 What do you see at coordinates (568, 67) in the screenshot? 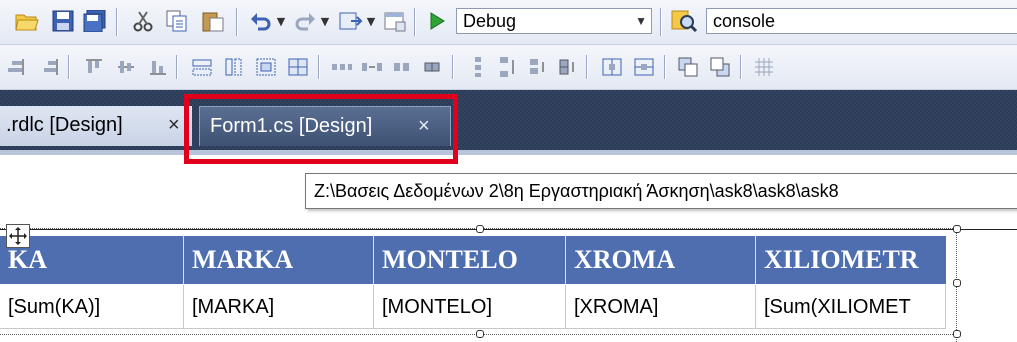
I see `vertical-spacing-remove-icon` at bounding box center [568, 67].